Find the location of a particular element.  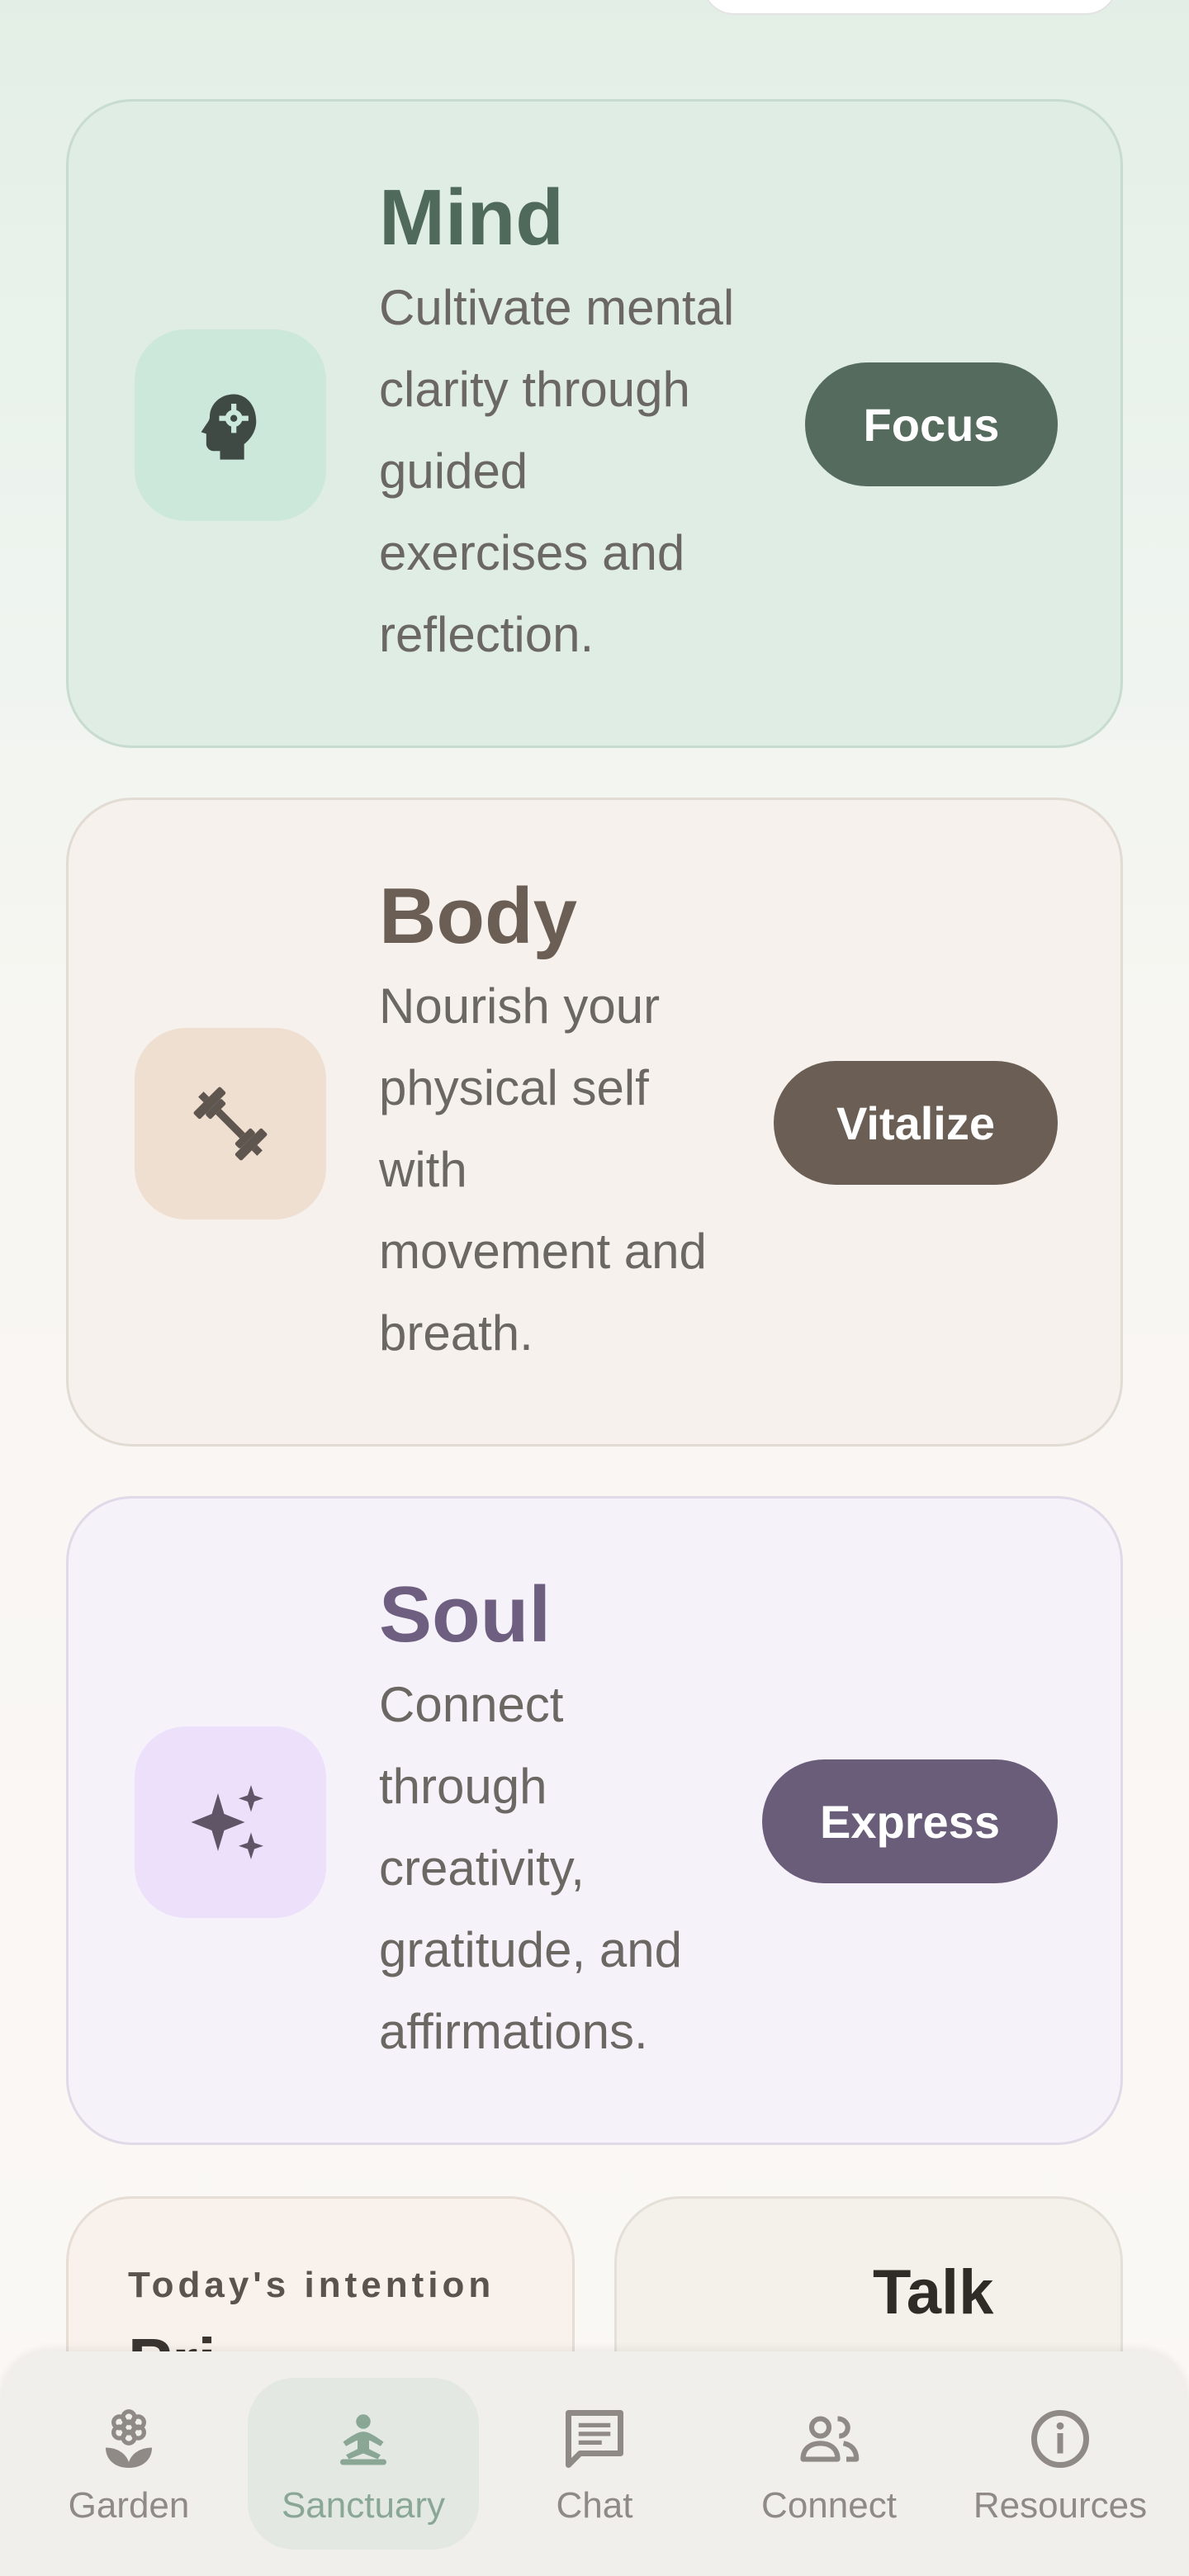

psychology-head-gear-icon is located at coordinates (229, 427).